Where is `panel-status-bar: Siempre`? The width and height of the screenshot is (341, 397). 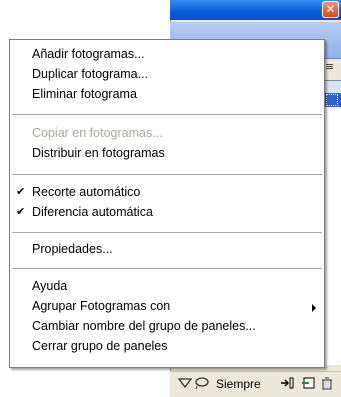
panel-status-bar: Siempre is located at coordinates (255, 384).